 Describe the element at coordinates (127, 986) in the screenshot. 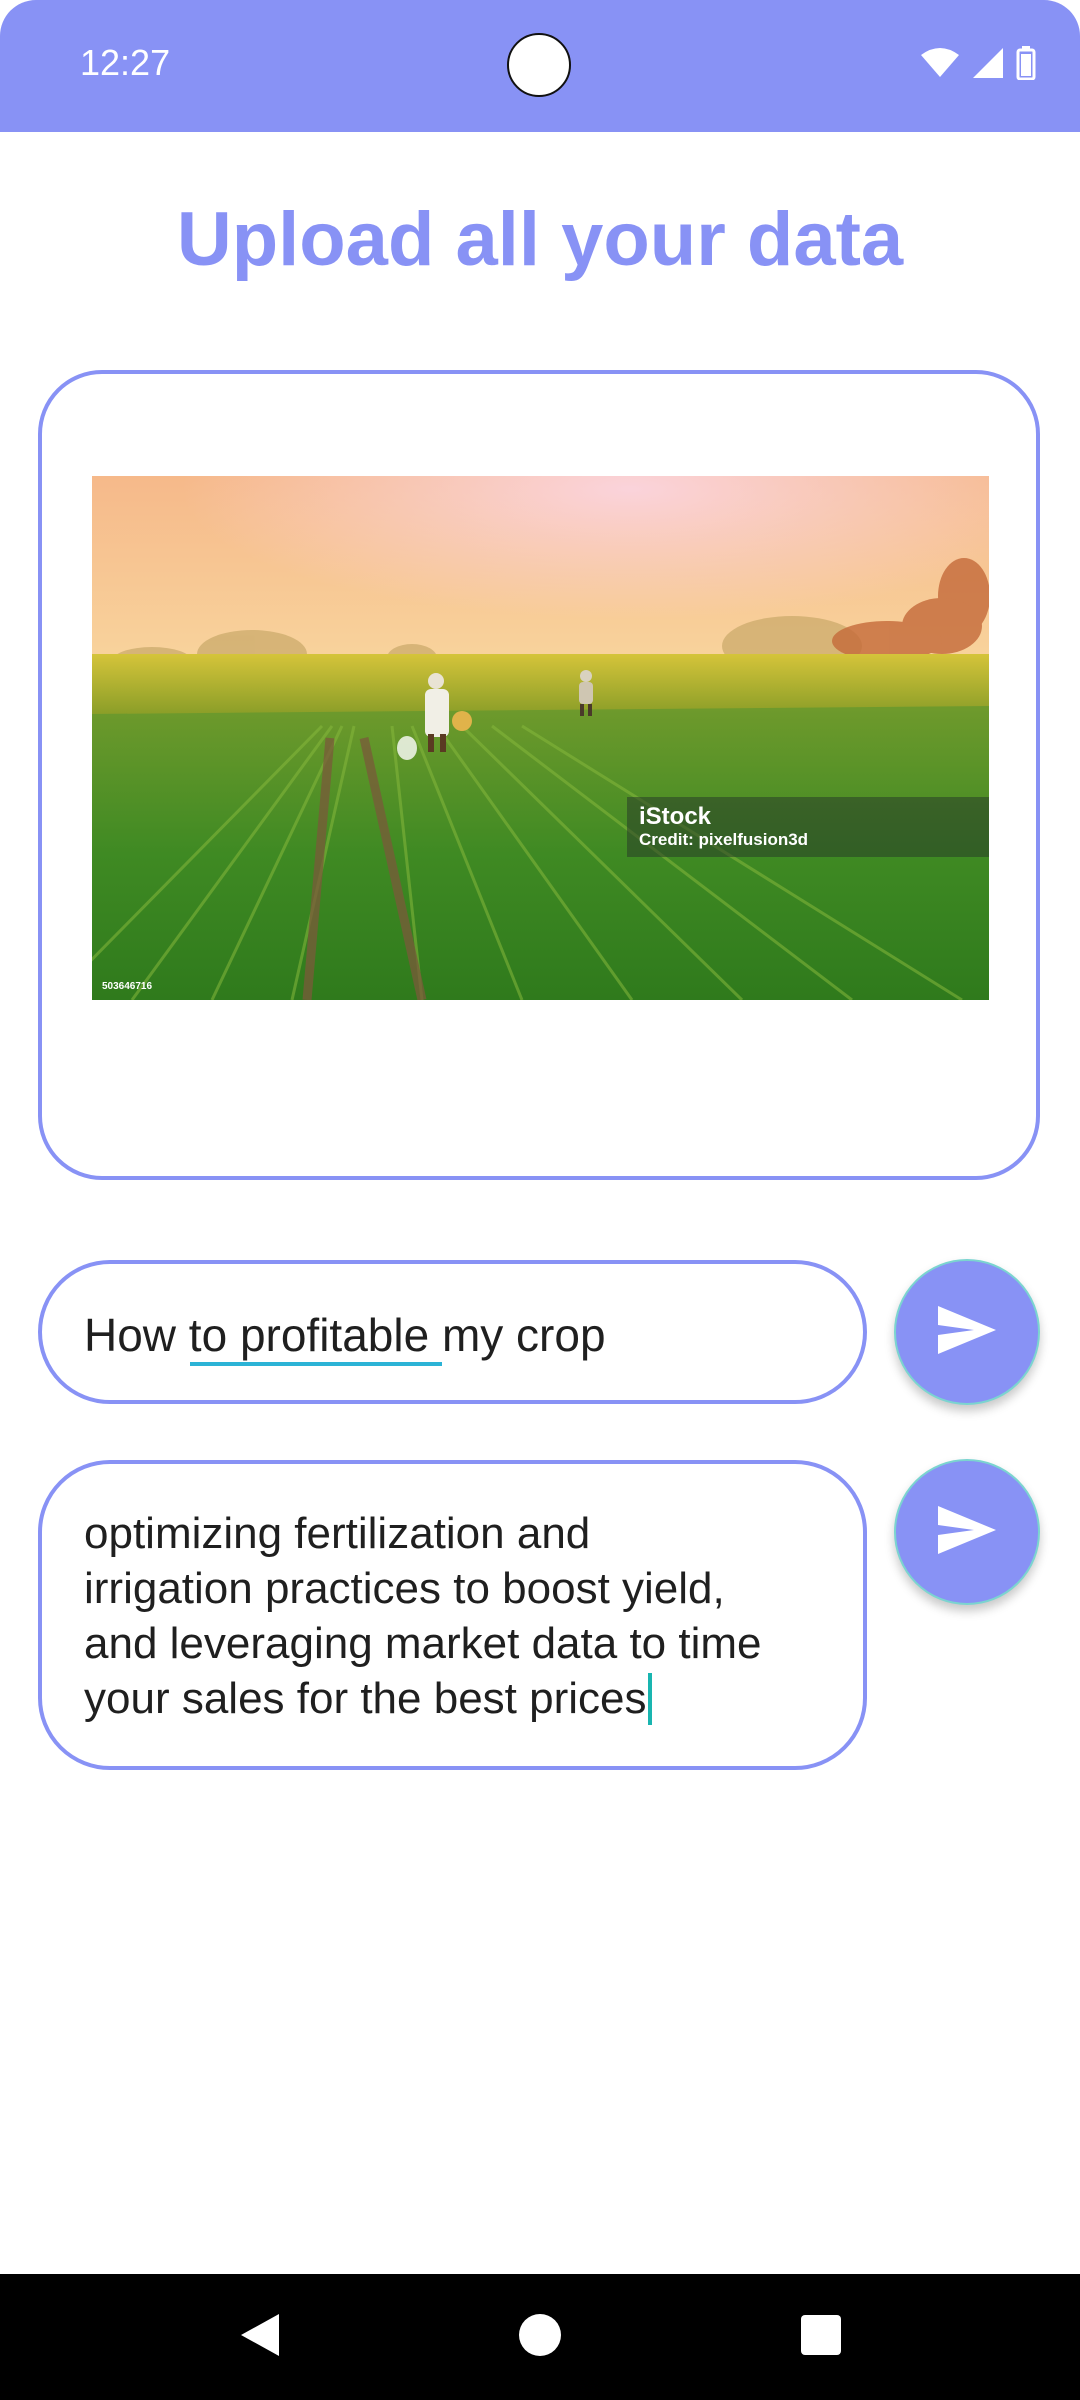

I see `stock-id: 503646716` at that location.